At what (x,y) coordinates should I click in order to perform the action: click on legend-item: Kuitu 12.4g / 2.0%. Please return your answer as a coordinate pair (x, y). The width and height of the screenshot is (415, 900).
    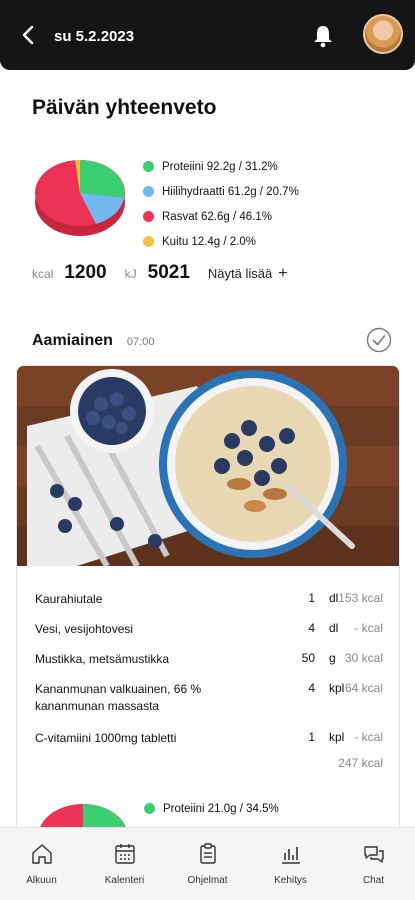
    Looking at the image, I should click on (221, 241).